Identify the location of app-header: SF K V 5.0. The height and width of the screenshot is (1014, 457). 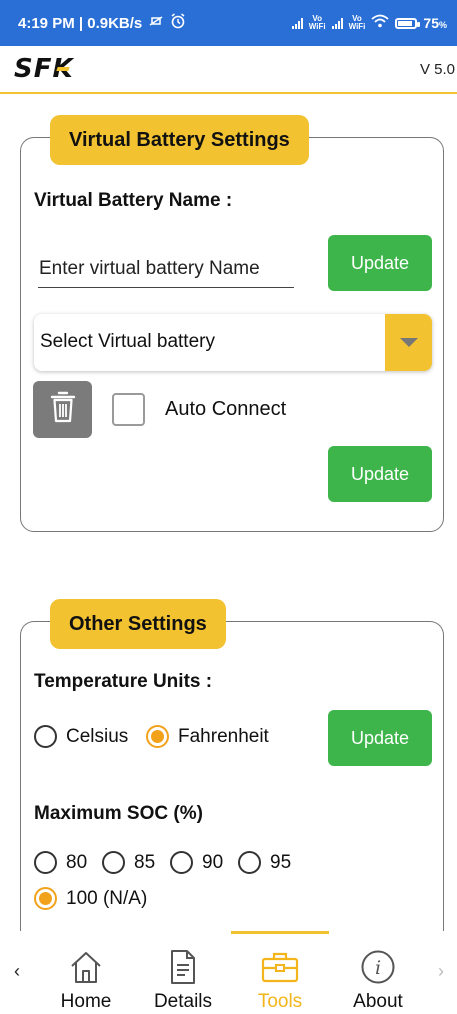
(228, 70).